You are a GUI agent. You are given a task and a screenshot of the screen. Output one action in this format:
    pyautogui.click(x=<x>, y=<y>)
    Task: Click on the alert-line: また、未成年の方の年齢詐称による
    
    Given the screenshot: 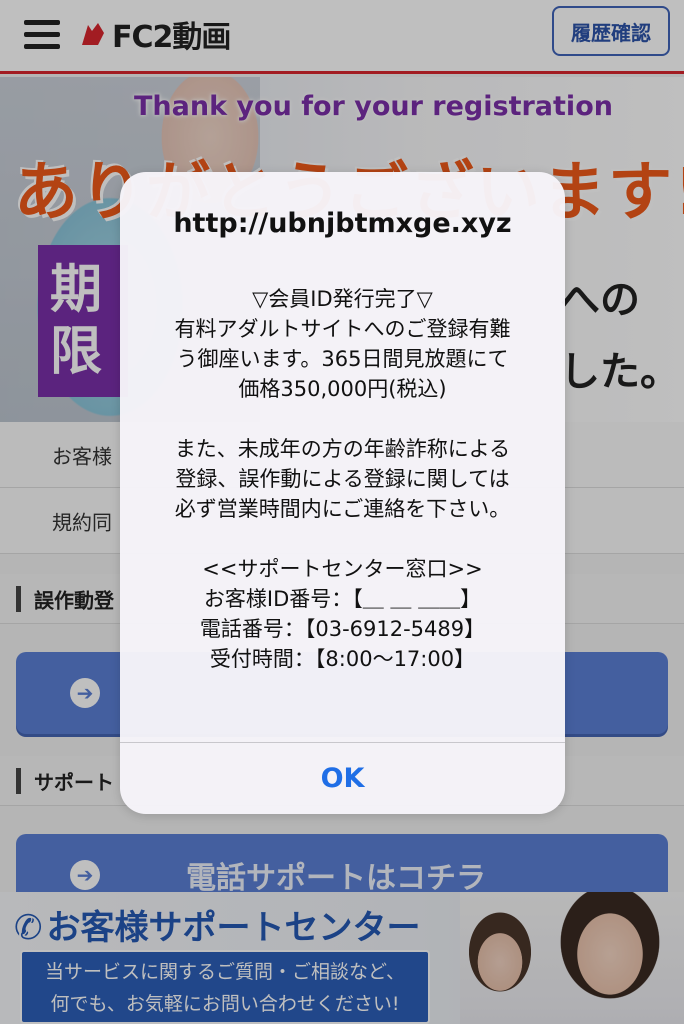 What is the action you would take?
    pyautogui.click(x=342, y=449)
    